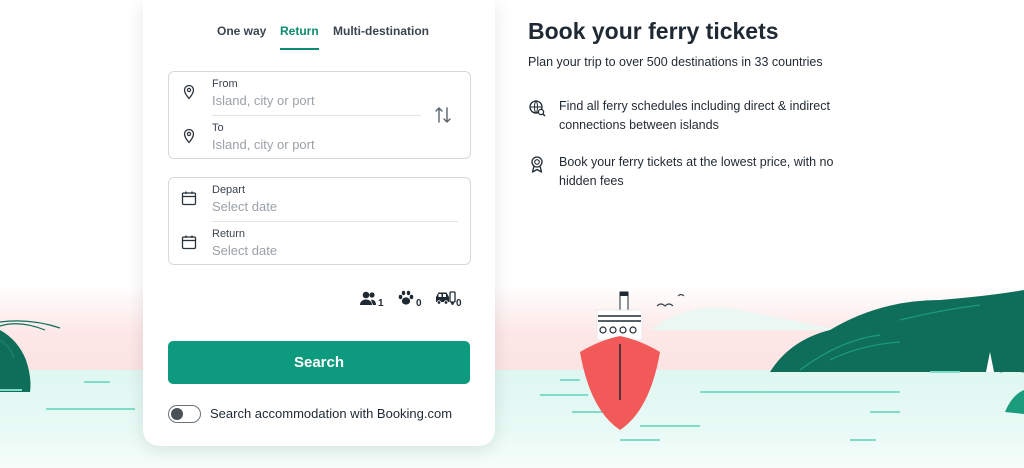  What do you see at coordinates (406, 297) in the screenshot?
I see `paw-icon` at bounding box center [406, 297].